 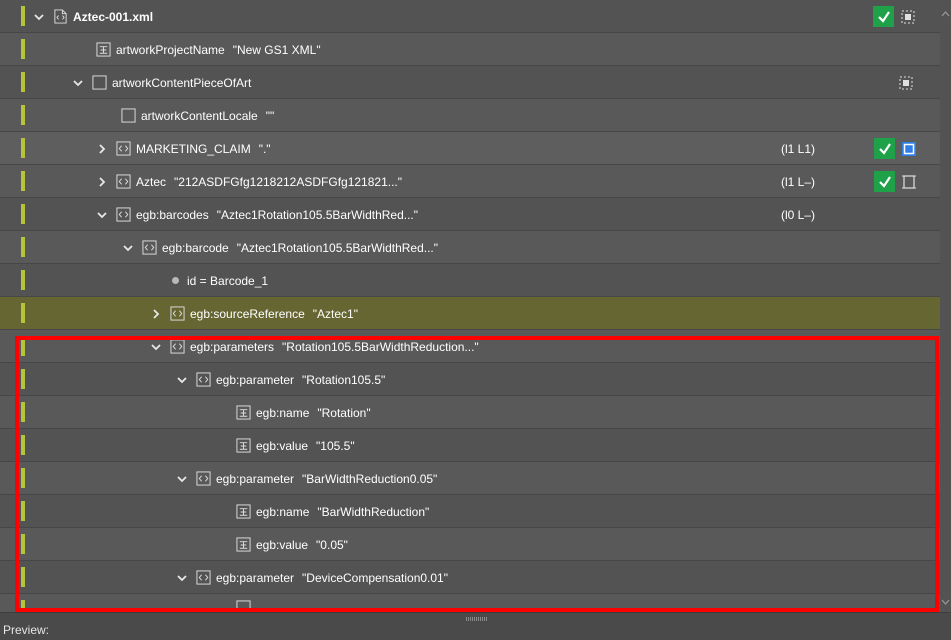 What do you see at coordinates (475, 148) in the screenshot?
I see `tree-row: MARKETING_CLAIM "." (l1 L1)` at bounding box center [475, 148].